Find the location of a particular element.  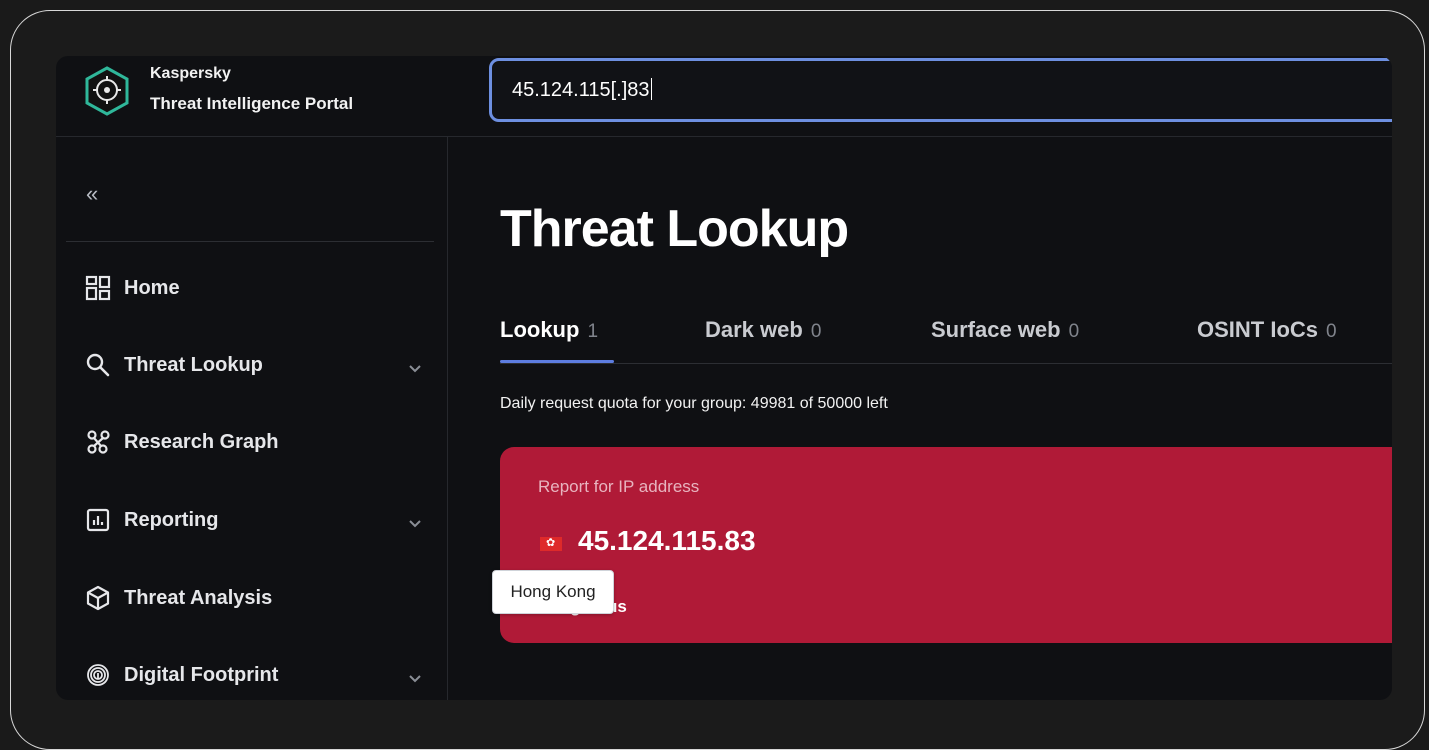

sidebar-item-label: Threat Lookup is located at coordinates (193, 364).